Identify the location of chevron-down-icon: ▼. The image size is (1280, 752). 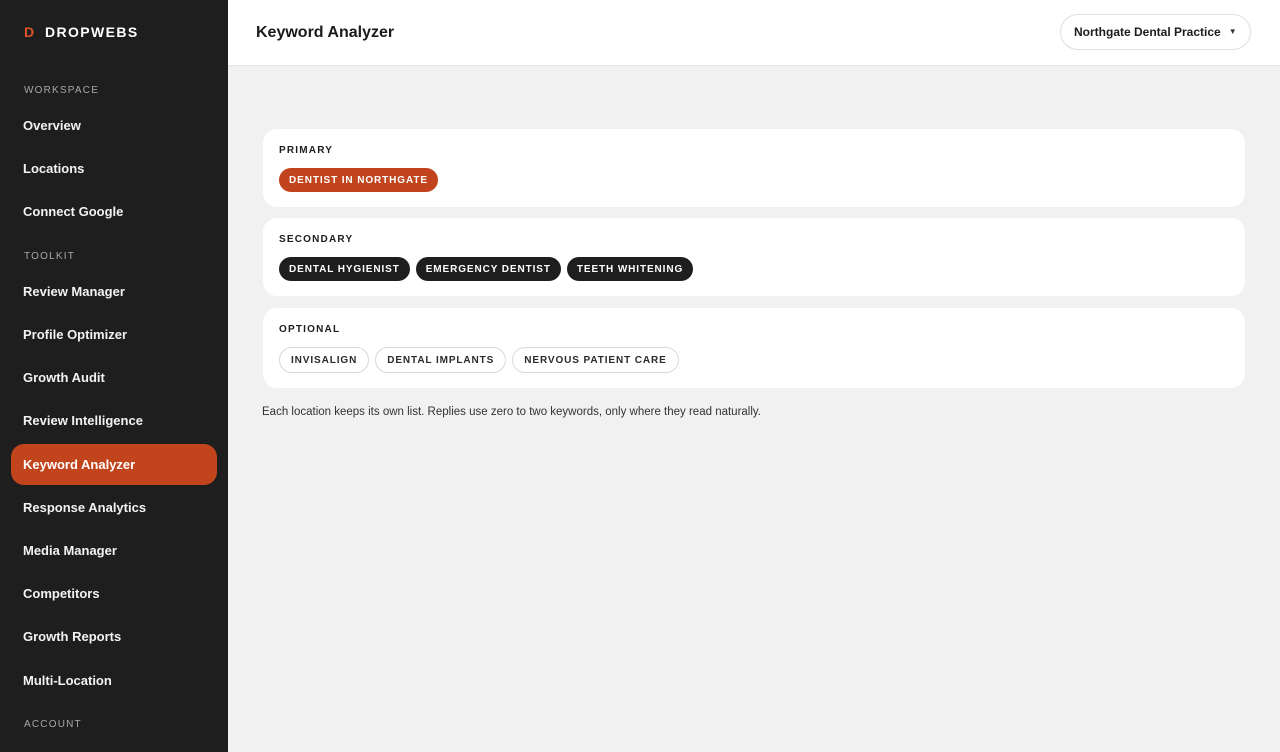
(1232, 31).